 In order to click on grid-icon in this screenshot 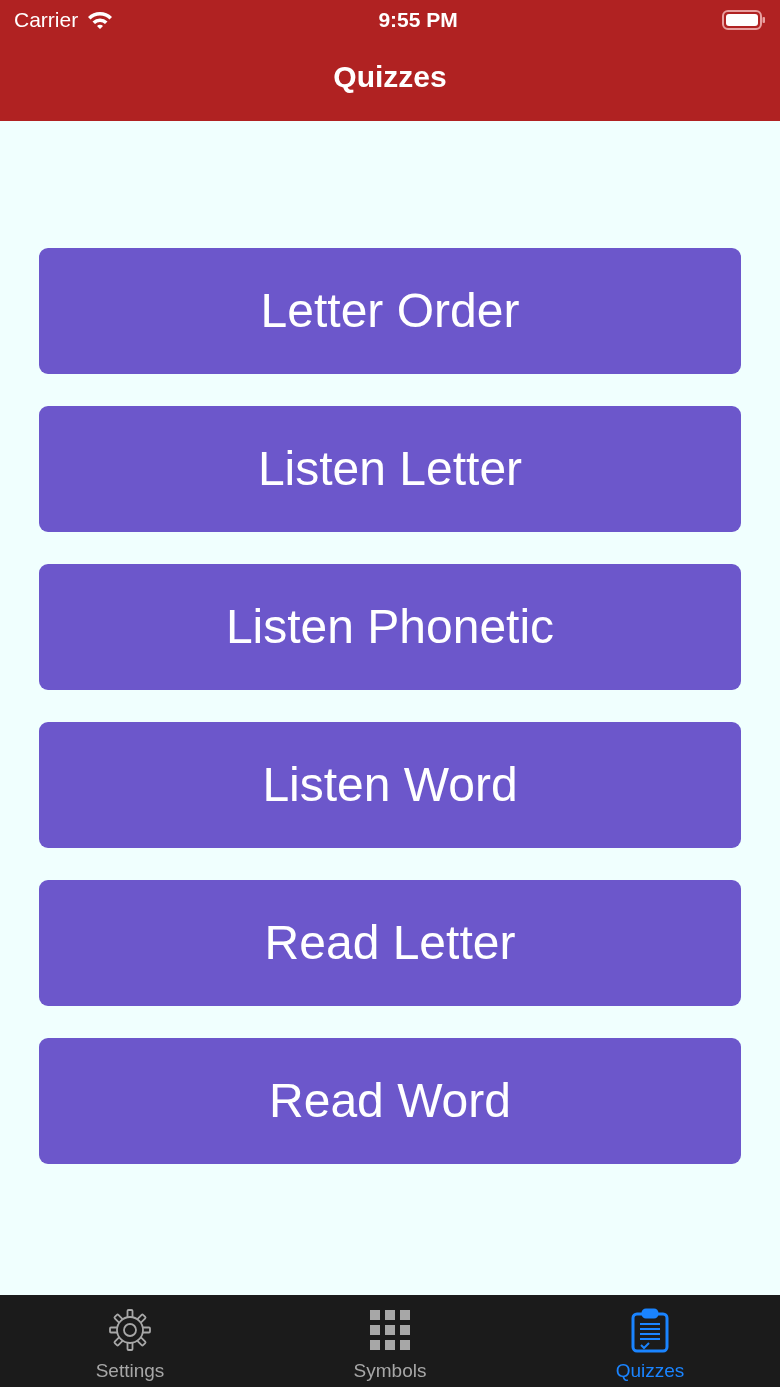, I will do `click(390, 1330)`.